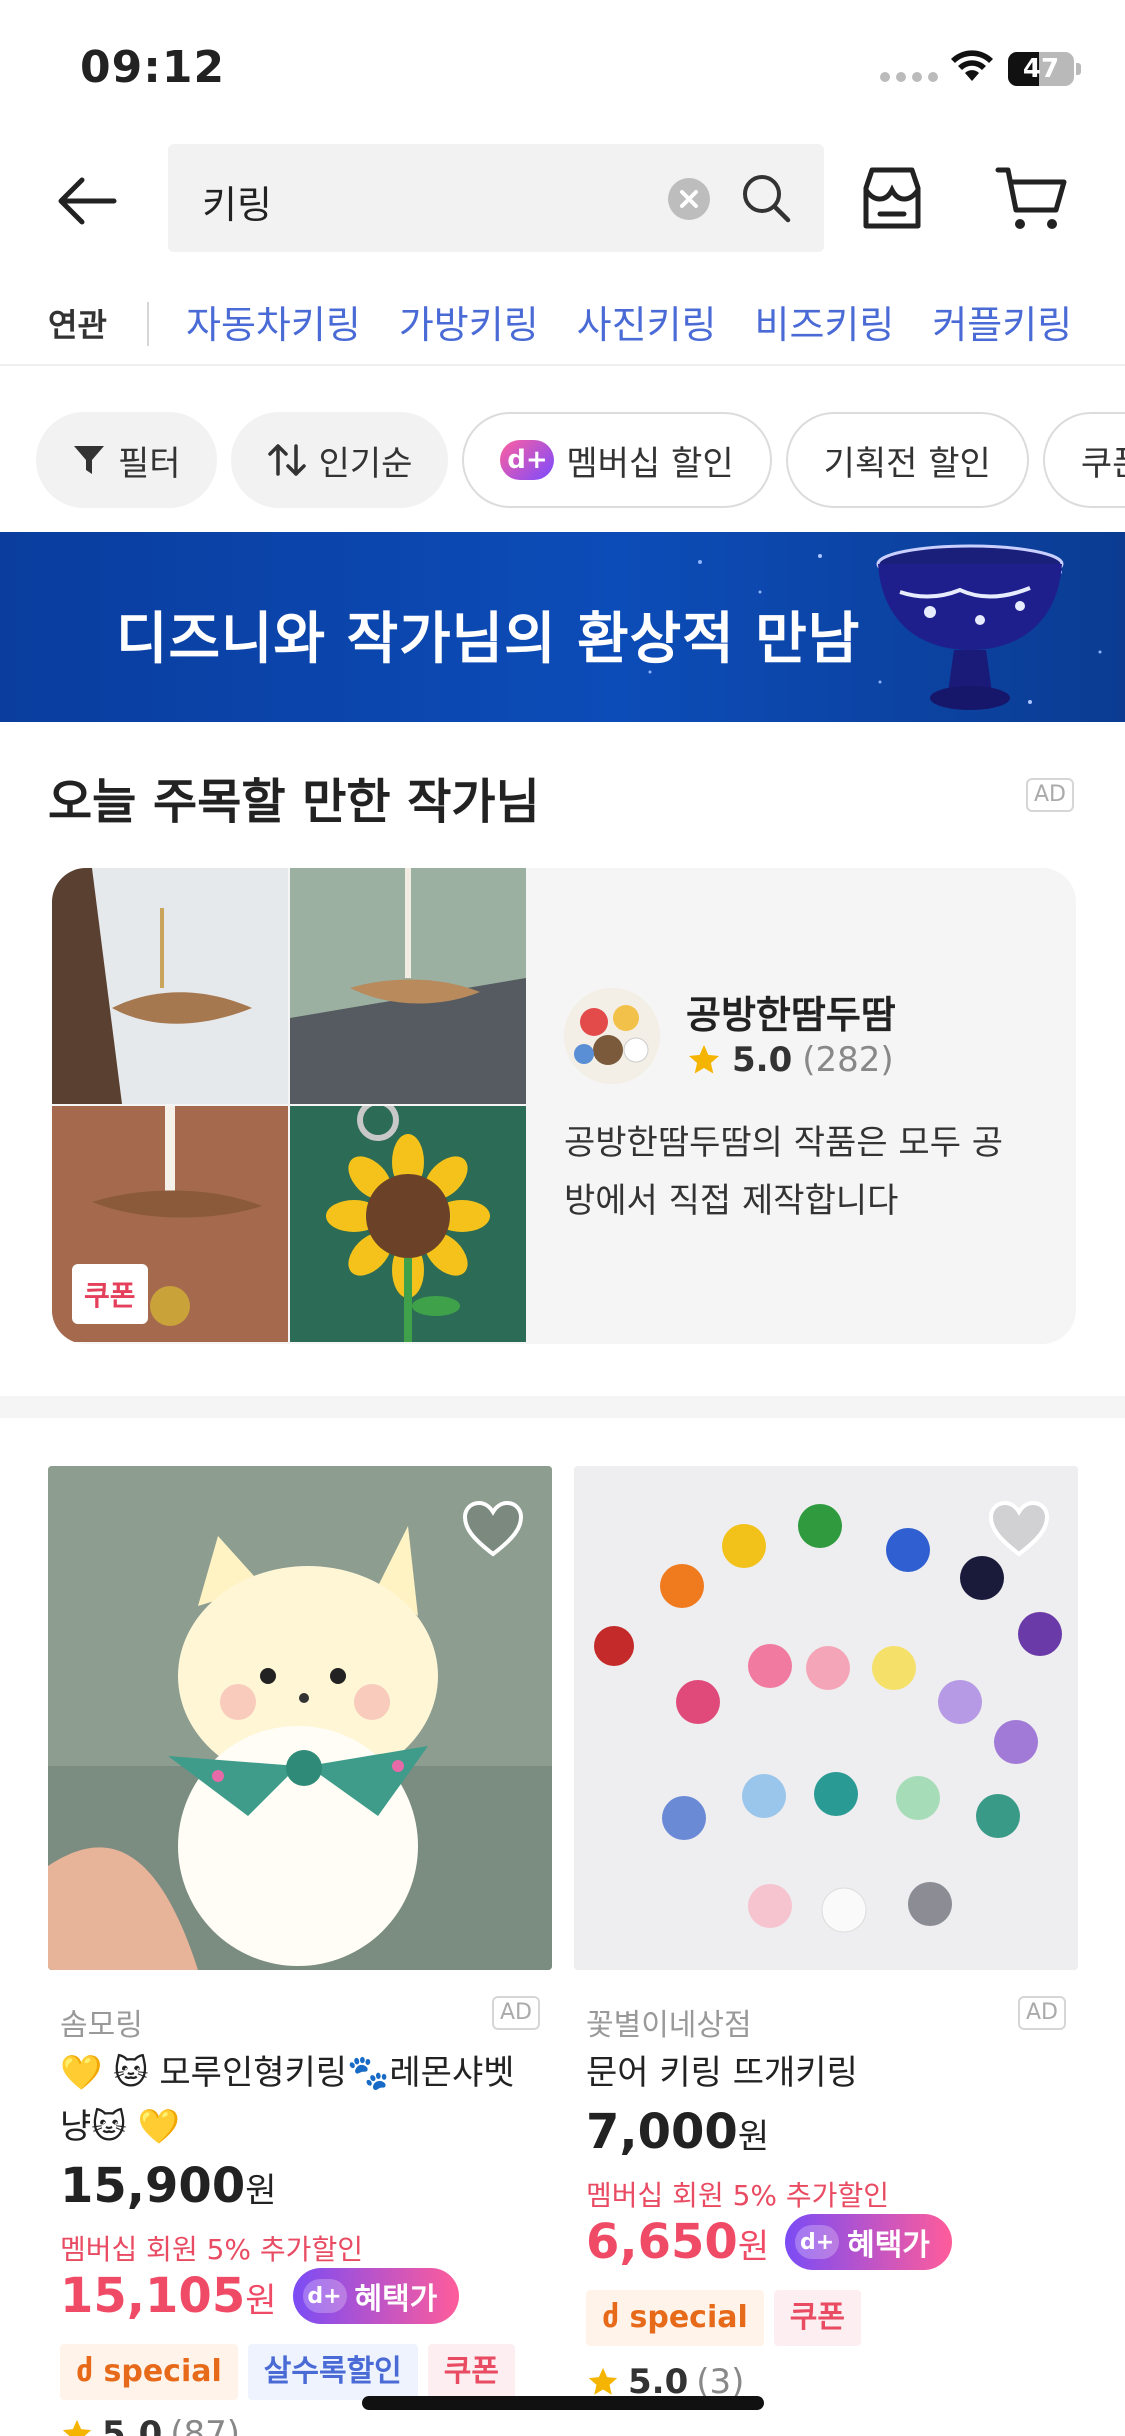 This screenshot has width=1125, height=2436. What do you see at coordinates (791, 1015) in the screenshot?
I see `artist-name: 공방한땀두땀` at bounding box center [791, 1015].